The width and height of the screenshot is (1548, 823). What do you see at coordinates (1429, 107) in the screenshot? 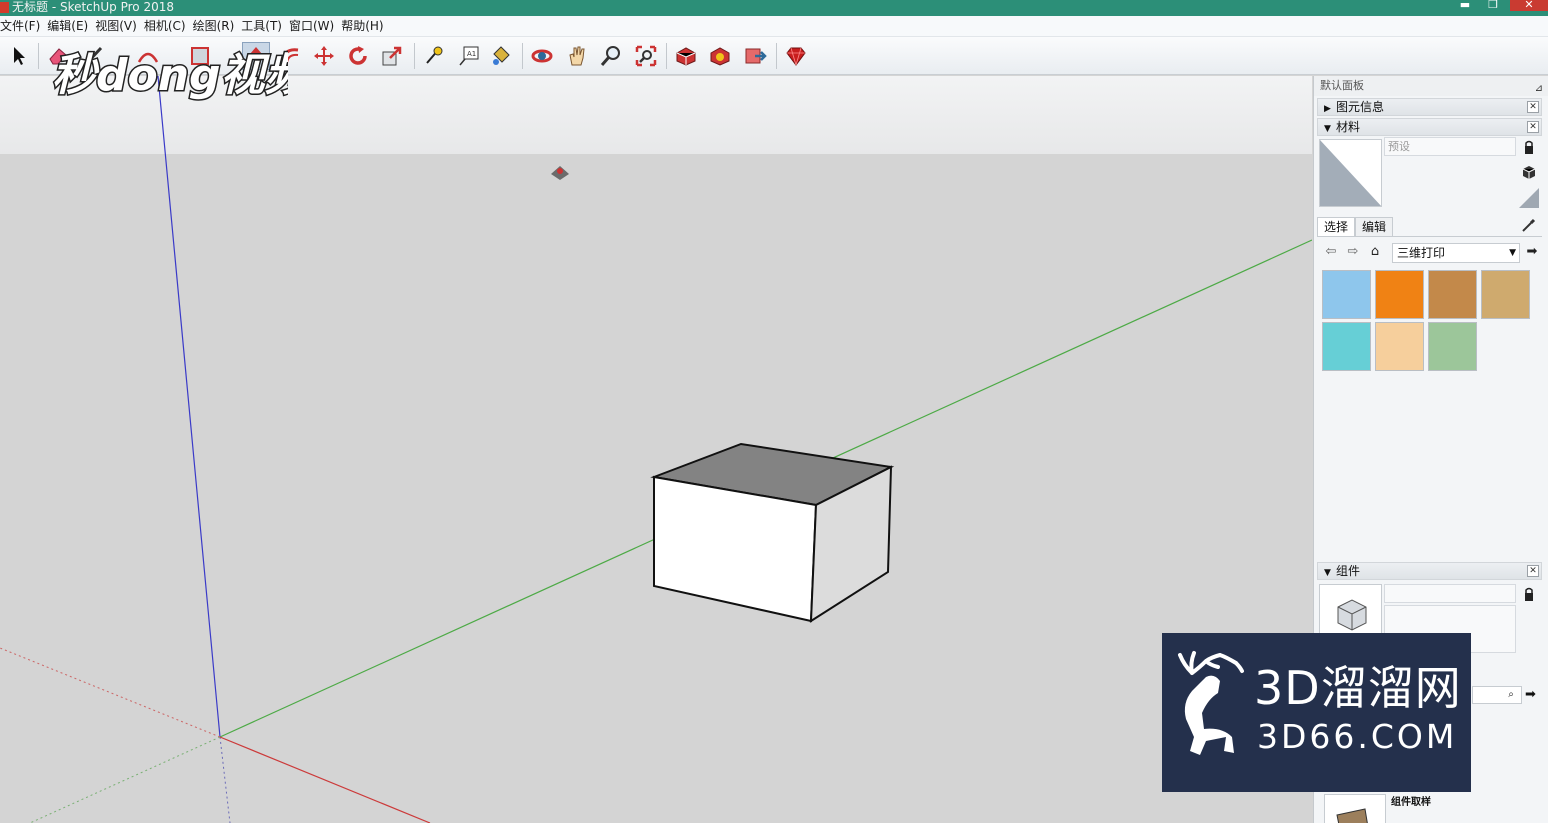
I see `entity-info-panel-header: ▶ 图元信息 ✕` at bounding box center [1429, 107].